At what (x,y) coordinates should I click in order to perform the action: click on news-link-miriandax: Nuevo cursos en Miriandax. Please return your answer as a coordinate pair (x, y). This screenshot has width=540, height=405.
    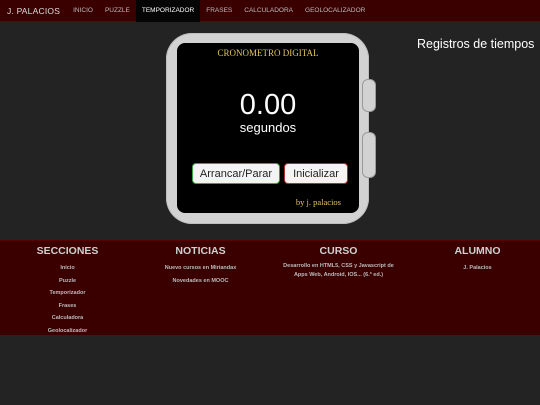
    Looking at the image, I should click on (200, 268).